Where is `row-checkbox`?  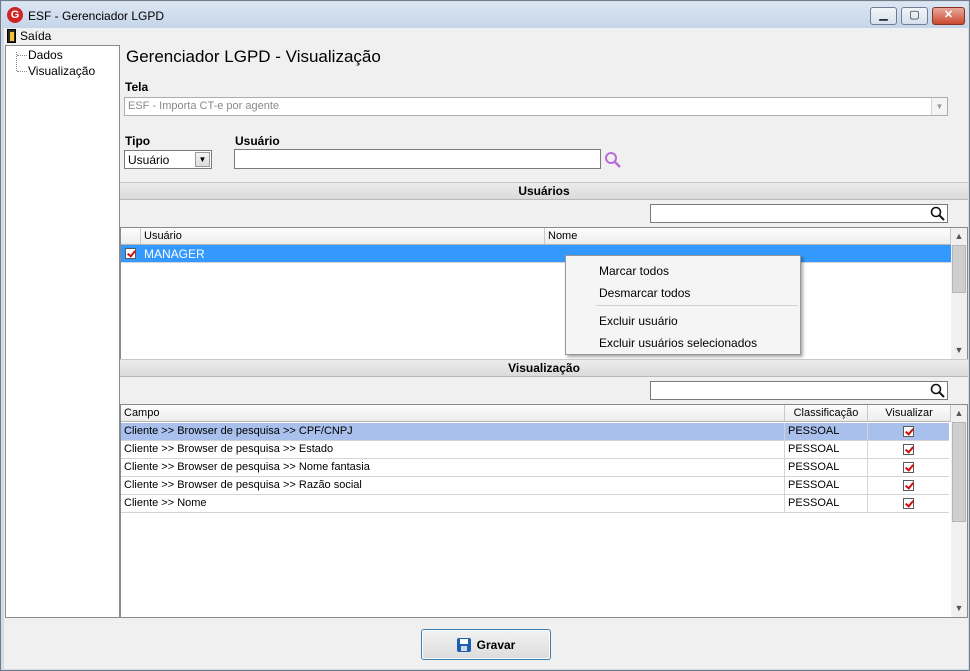
row-checkbox is located at coordinates (131, 254).